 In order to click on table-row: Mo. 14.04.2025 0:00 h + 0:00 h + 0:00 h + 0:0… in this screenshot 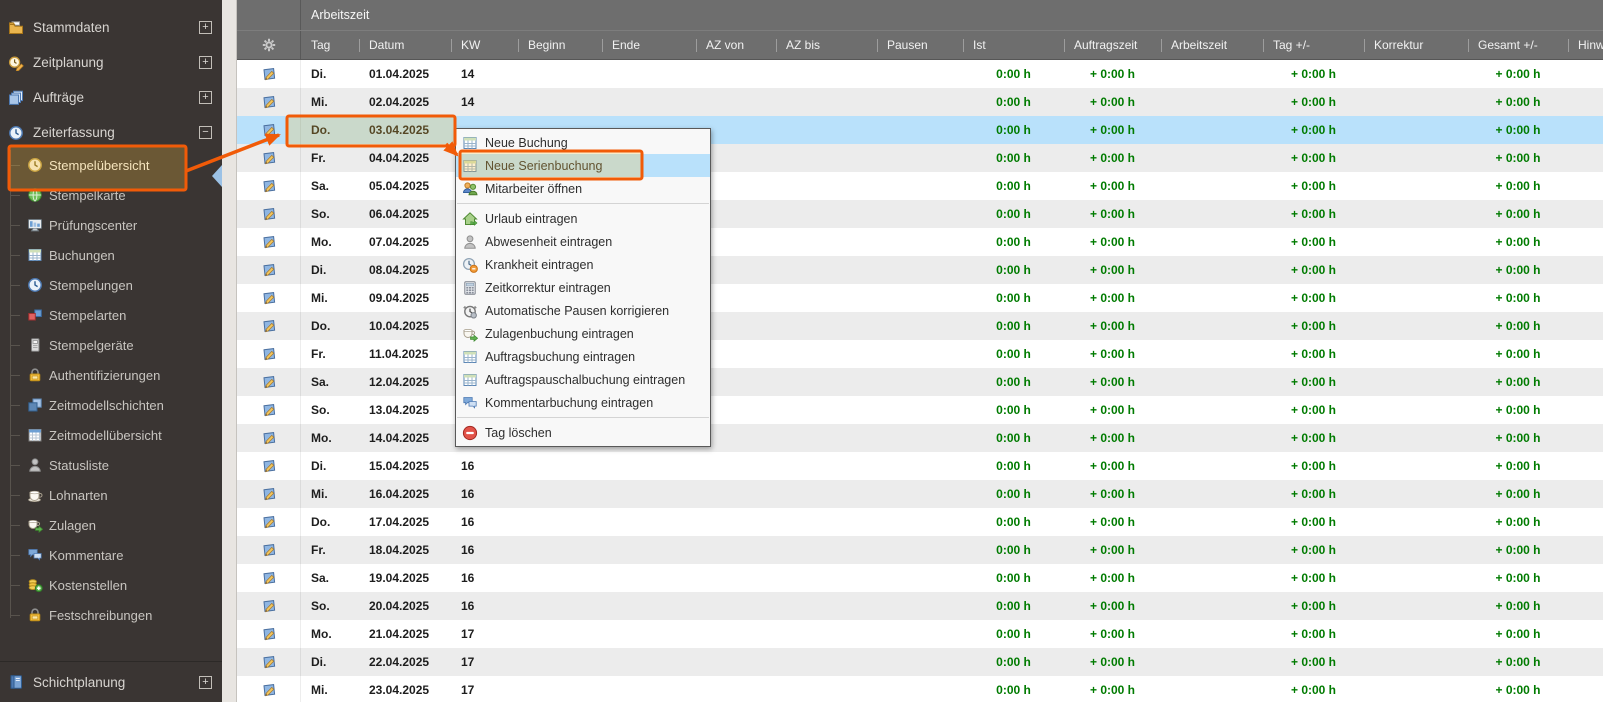, I will do `click(920, 438)`.